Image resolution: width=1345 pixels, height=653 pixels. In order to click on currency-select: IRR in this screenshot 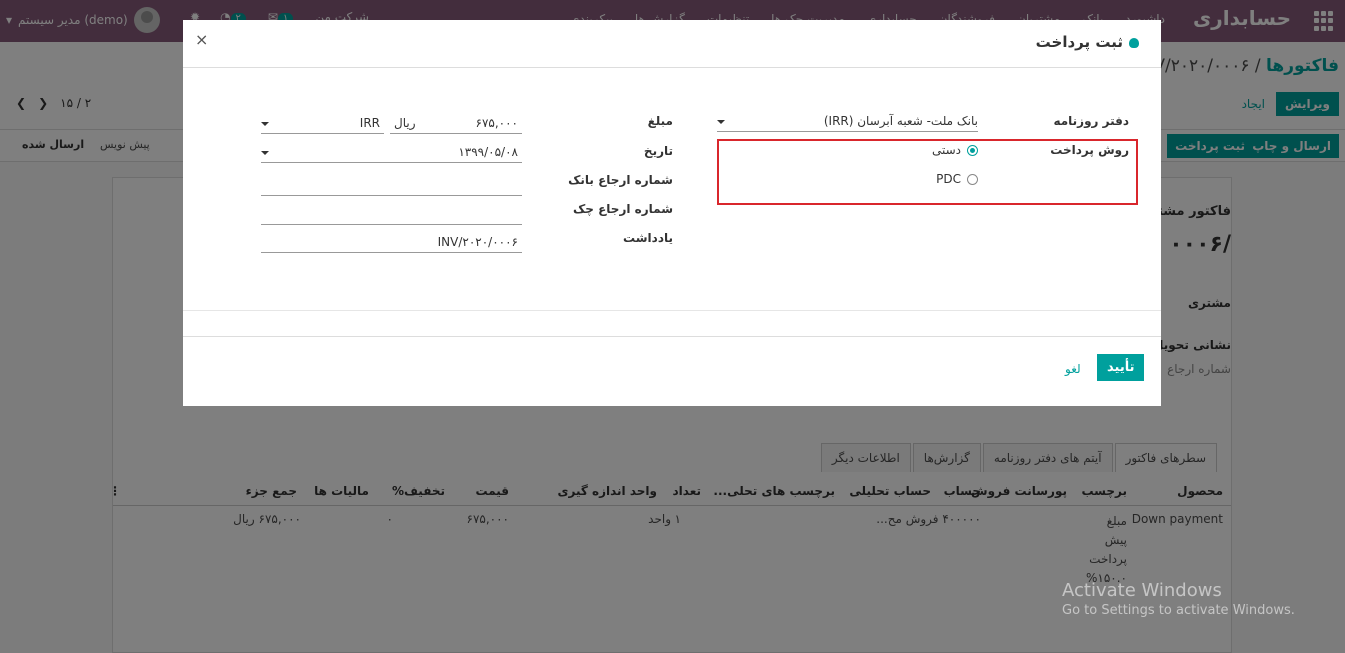, I will do `click(322, 124)`.